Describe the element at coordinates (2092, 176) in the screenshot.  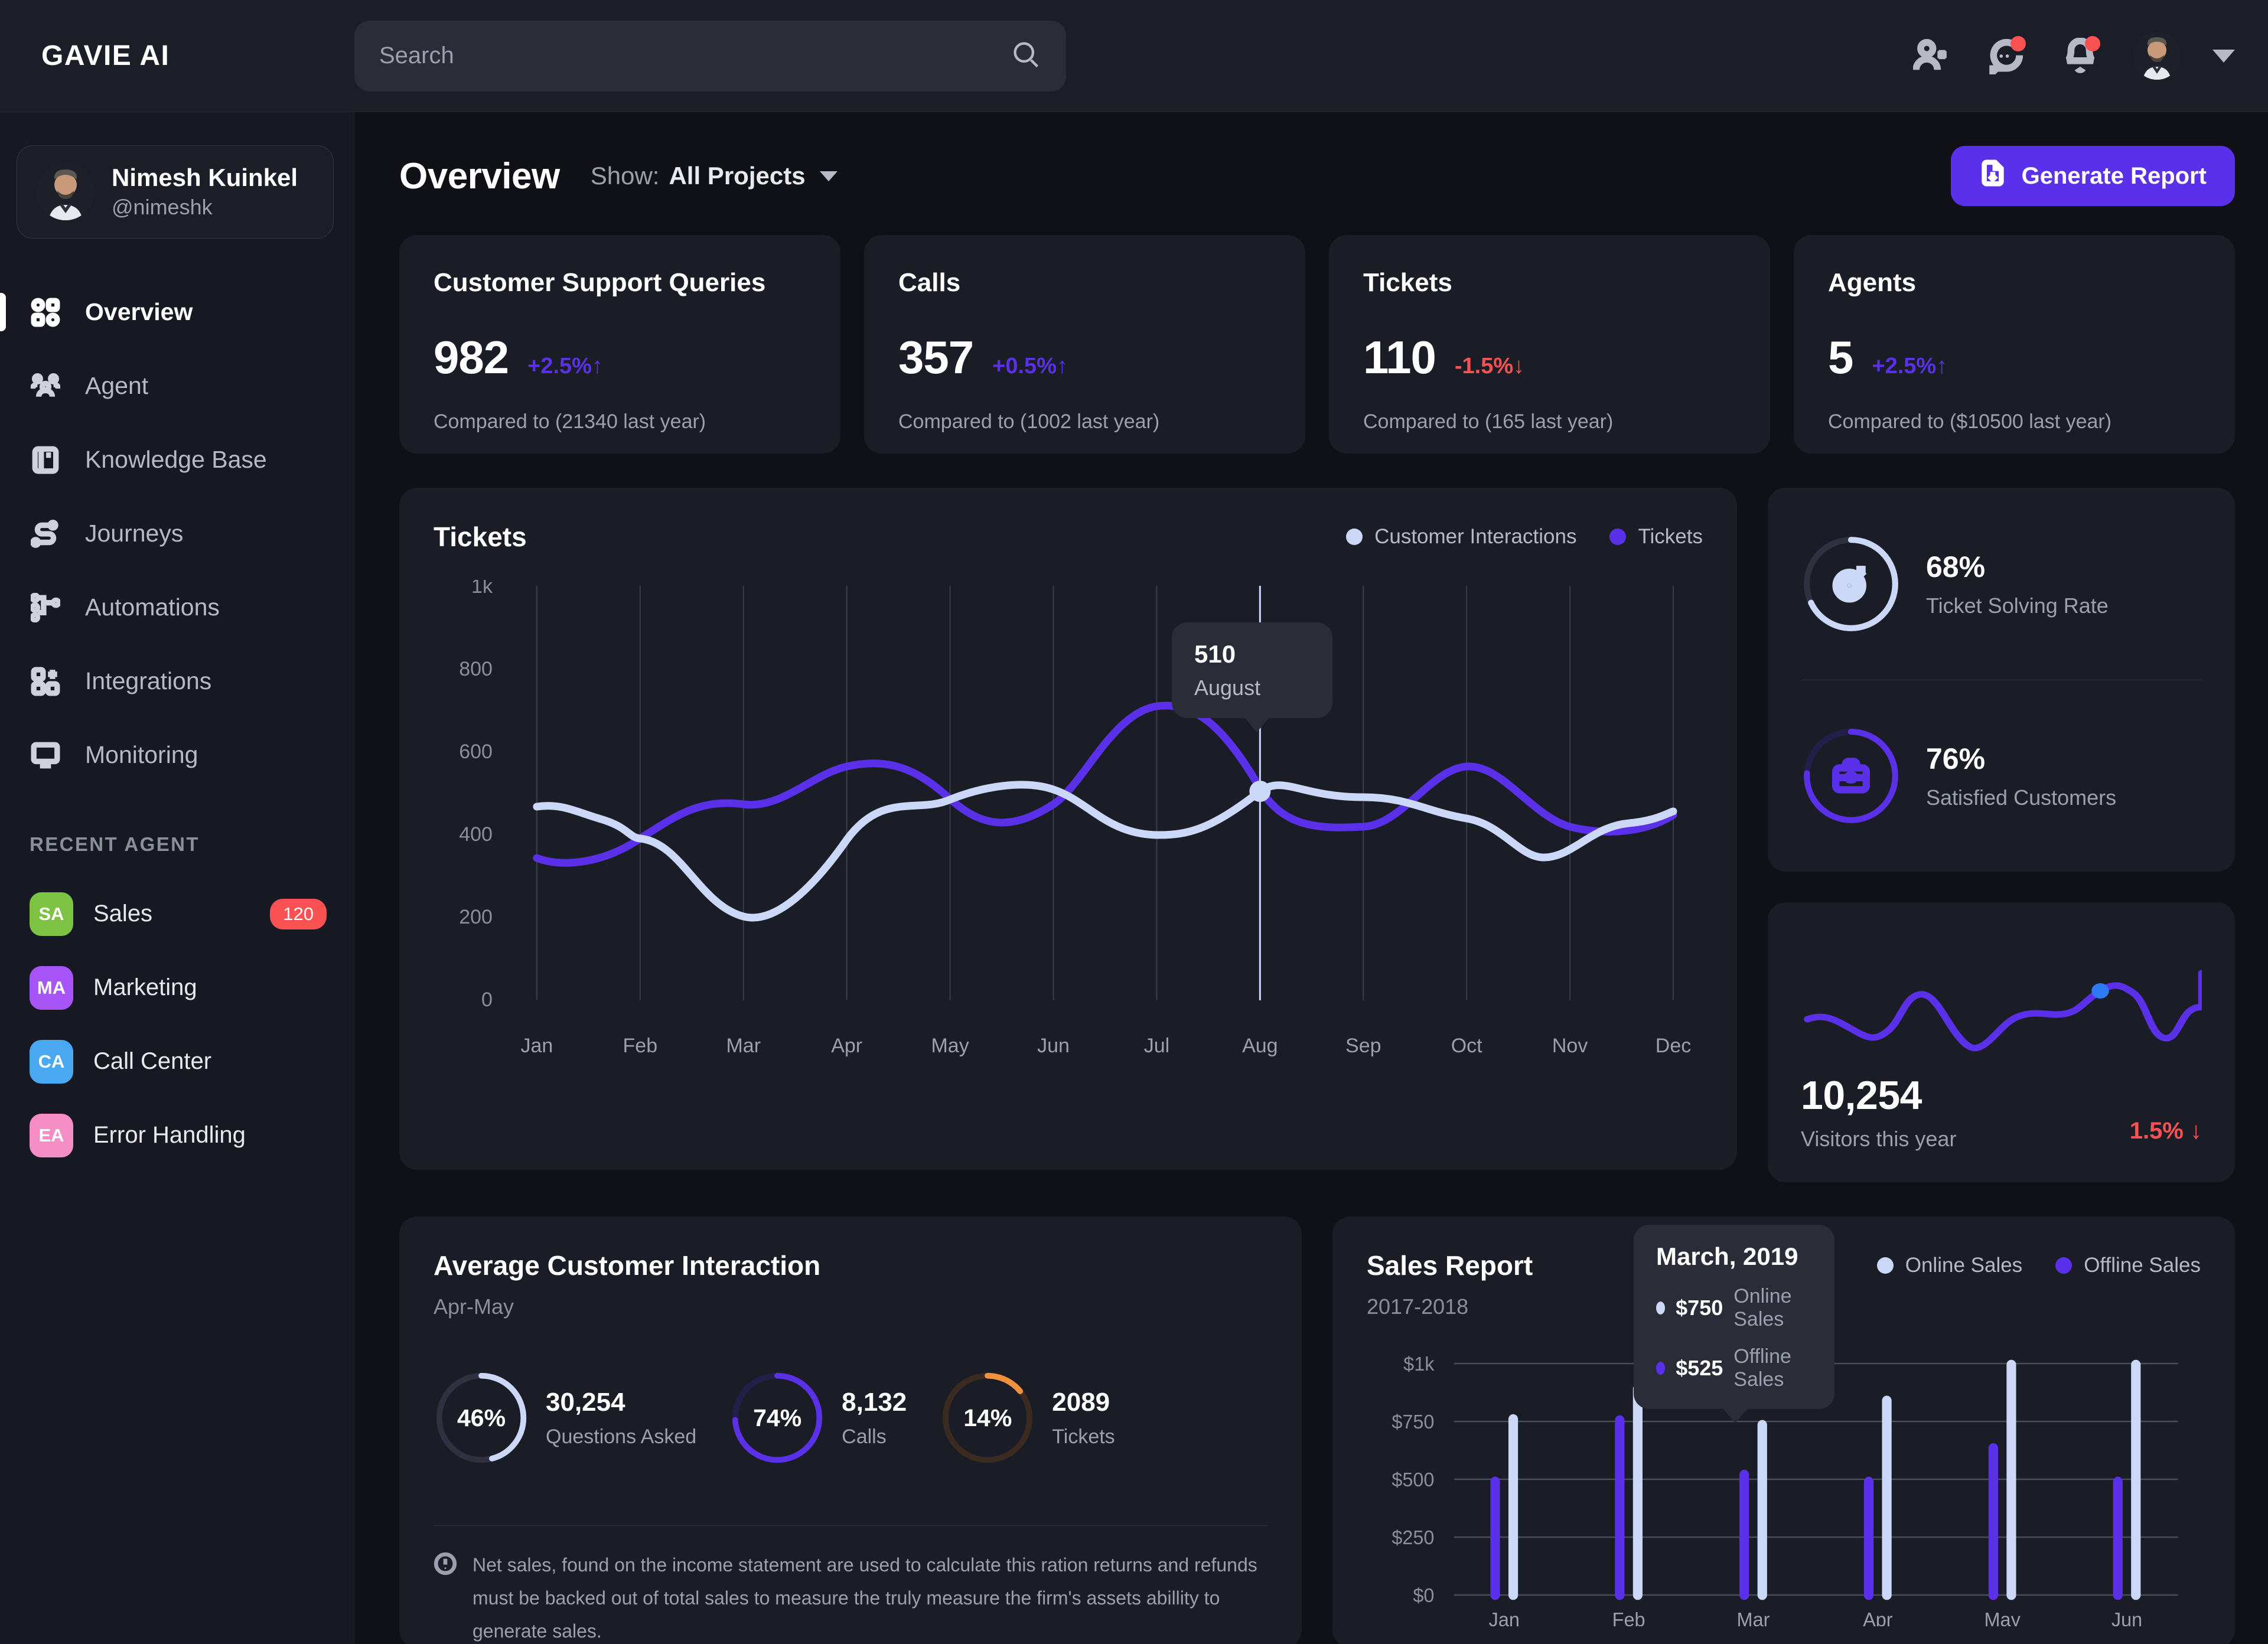
I see `generate-report-button: Generate Report` at that location.